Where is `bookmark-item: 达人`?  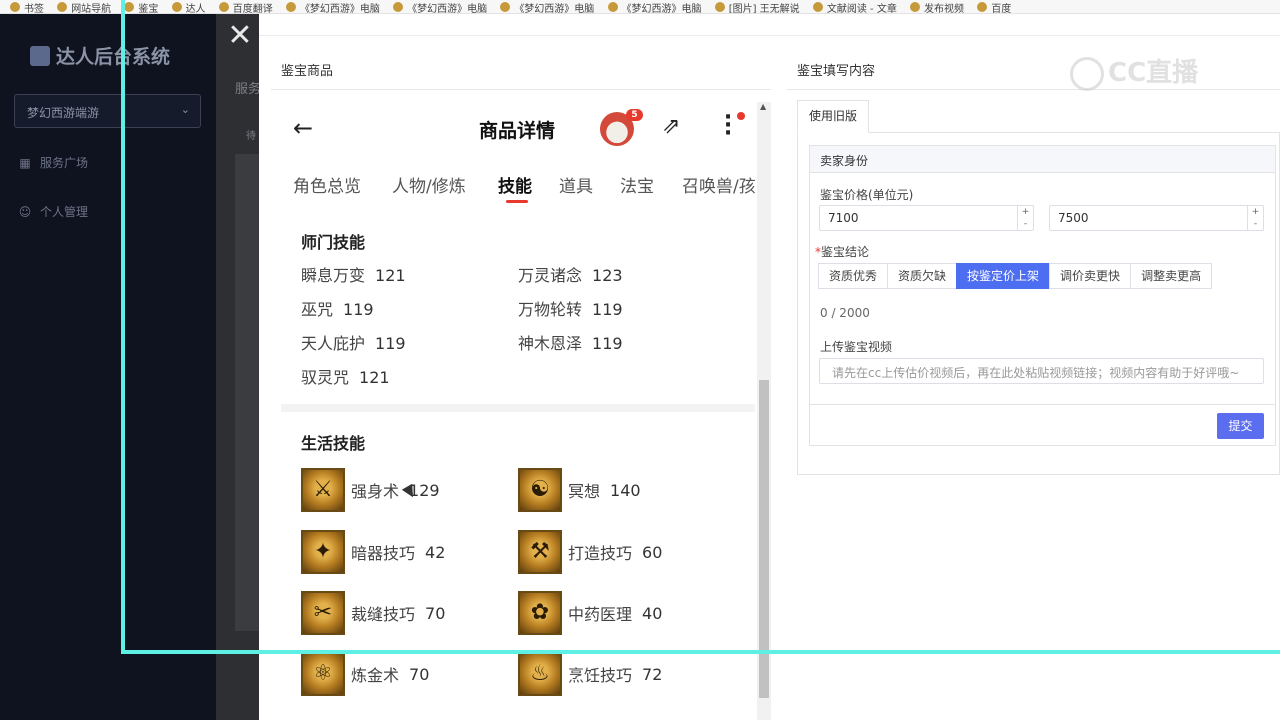 bookmark-item: 达人 is located at coordinates (188, 6).